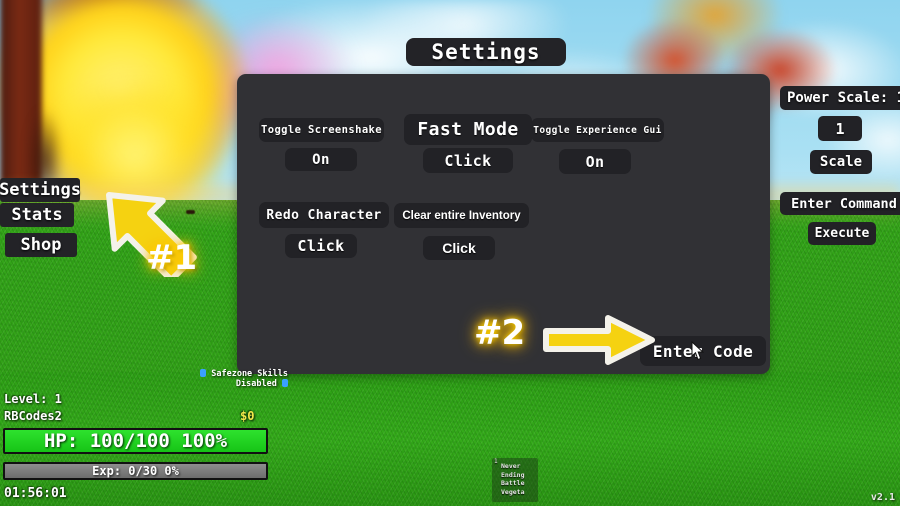 This screenshot has width=900, height=506. I want to click on execute-button: Execute, so click(842, 233).